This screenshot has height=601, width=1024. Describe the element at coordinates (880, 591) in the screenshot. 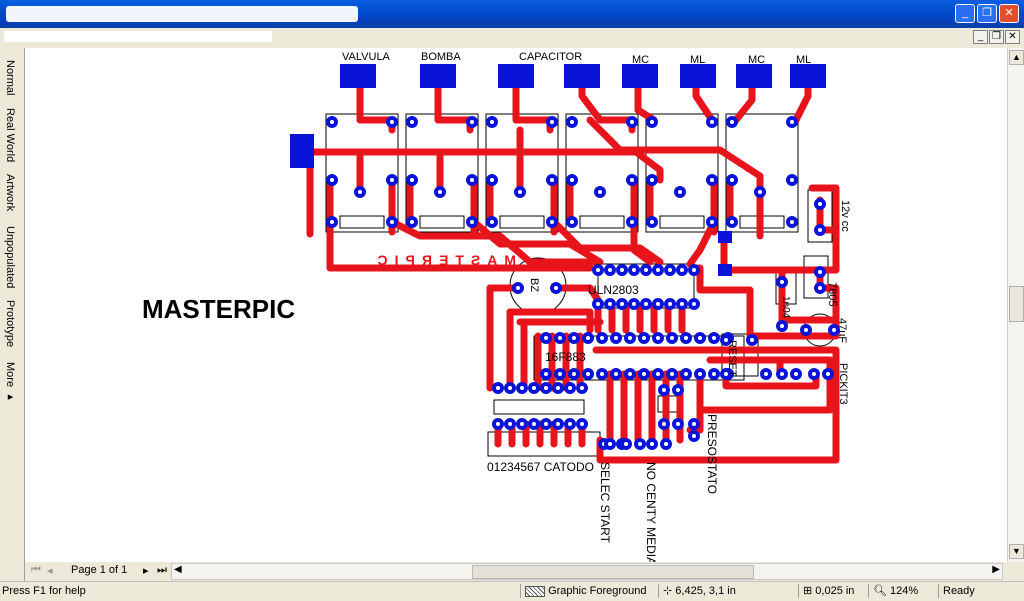

I see `magnifier-icon: 🔍︎` at that location.